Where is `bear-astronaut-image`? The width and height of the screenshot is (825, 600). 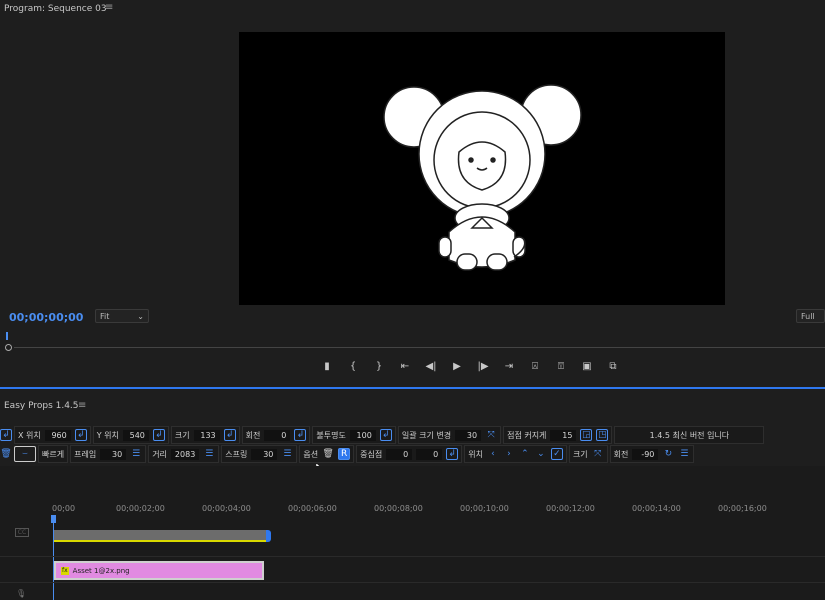 bear-astronaut-image is located at coordinates (482, 177).